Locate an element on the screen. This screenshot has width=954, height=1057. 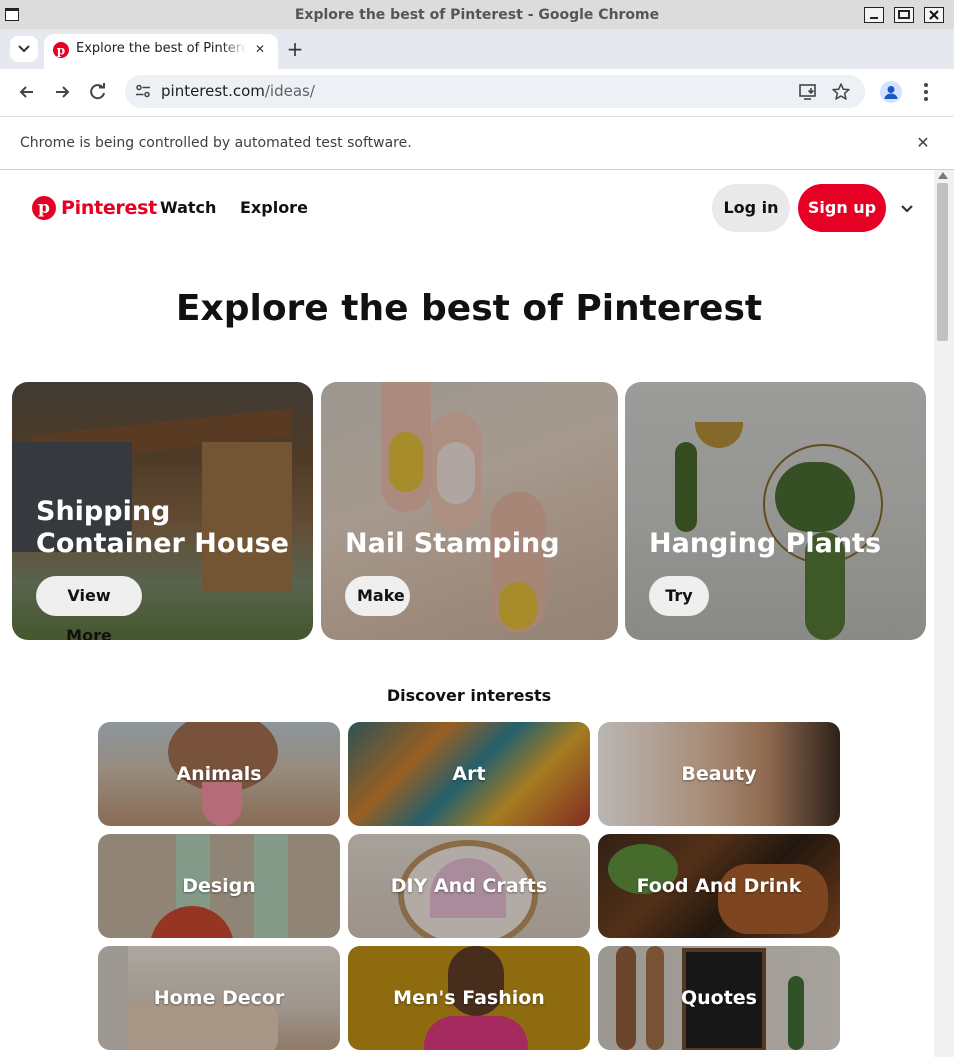
chrome-menu-button is located at coordinates (926, 92).